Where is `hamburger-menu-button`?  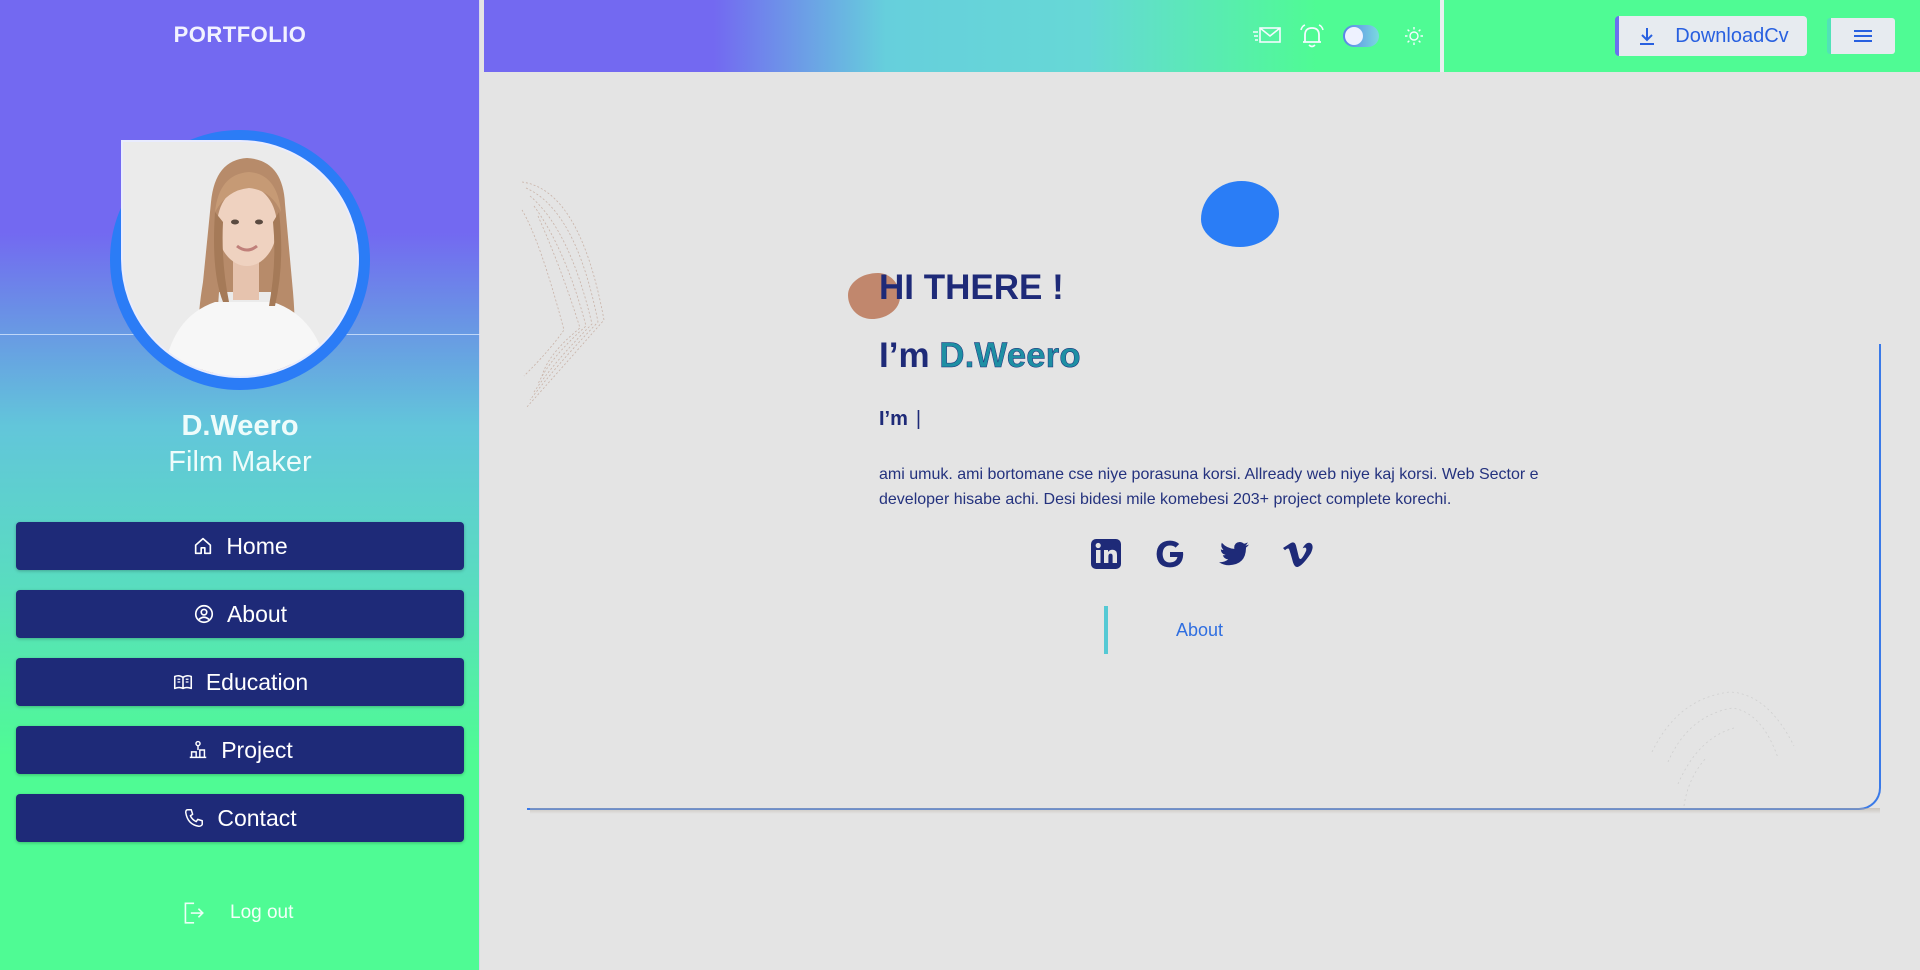
hamburger-menu-button is located at coordinates (1861, 36).